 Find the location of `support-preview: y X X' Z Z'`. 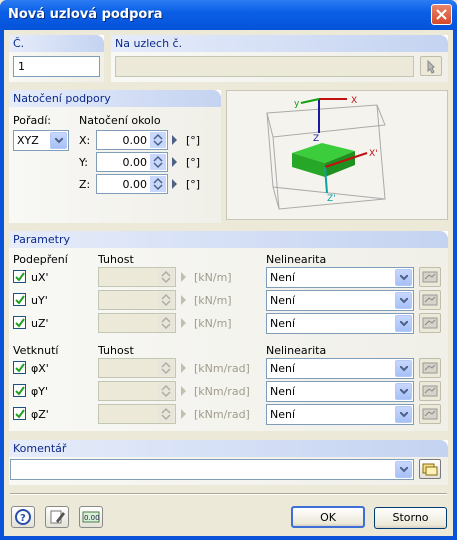

support-preview: y X X' Z Z' is located at coordinates (337, 155).